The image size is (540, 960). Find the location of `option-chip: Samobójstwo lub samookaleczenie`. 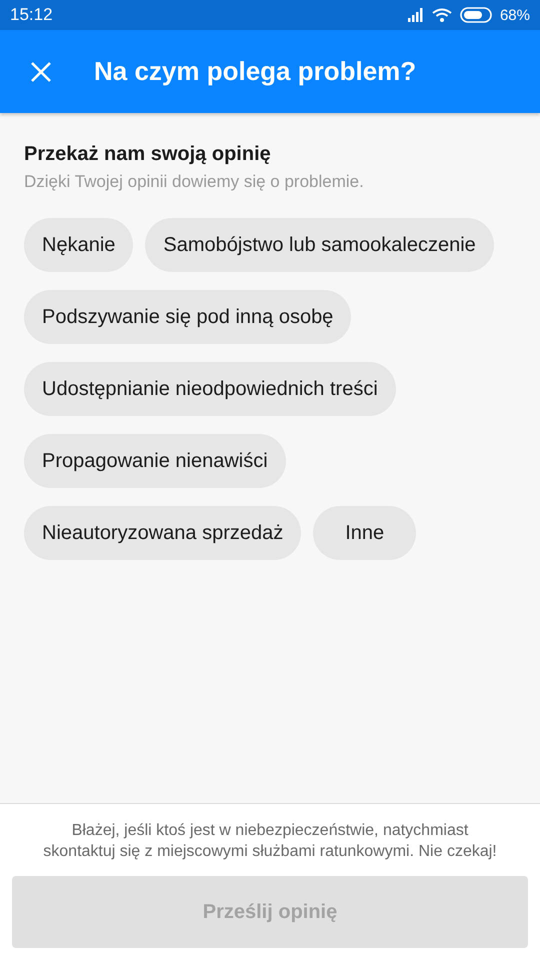

option-chip: Samobójstwo lub samookaleczenie is located at coordinates (319, 245).